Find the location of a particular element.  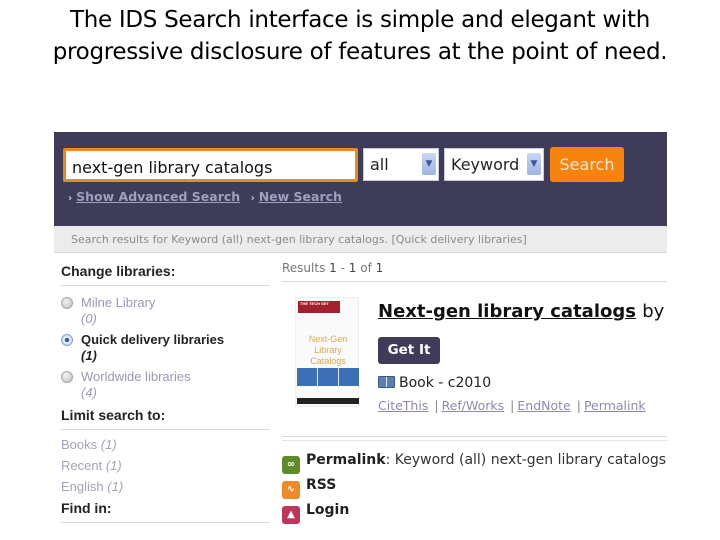

scope-select-value: all is located at coordinates (379, 164).